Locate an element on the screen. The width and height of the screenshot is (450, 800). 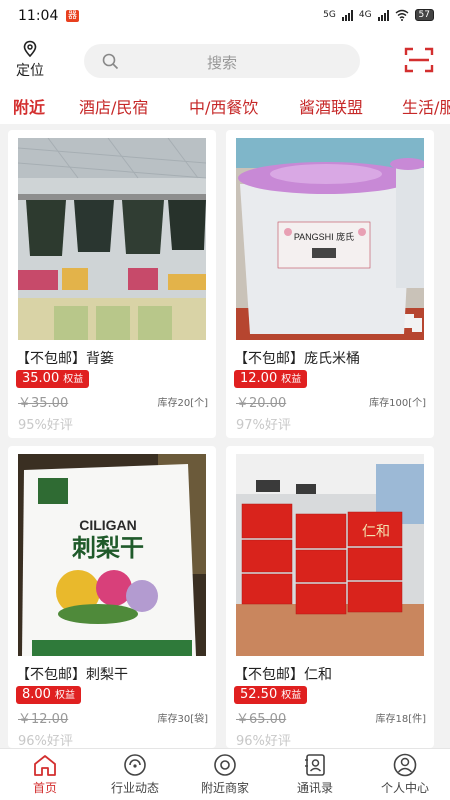
status-time: 11:04 is located at coordinates (38, 16).